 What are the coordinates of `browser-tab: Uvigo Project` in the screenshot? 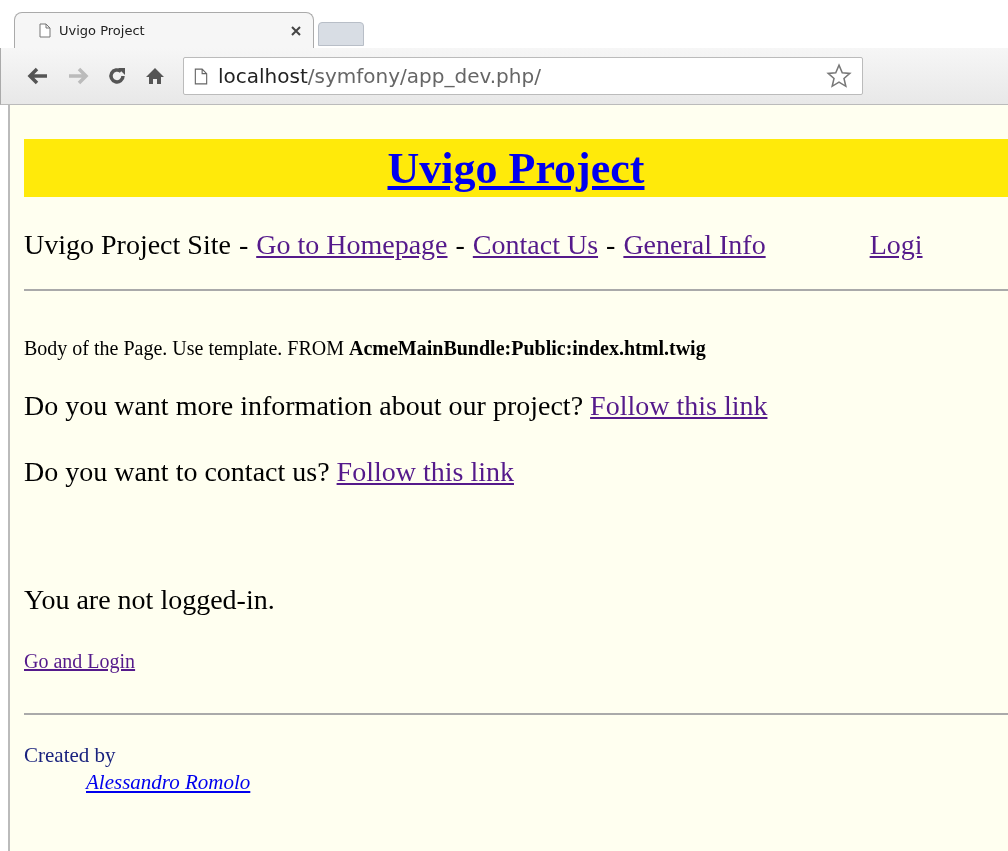 It's located at (164, 30).